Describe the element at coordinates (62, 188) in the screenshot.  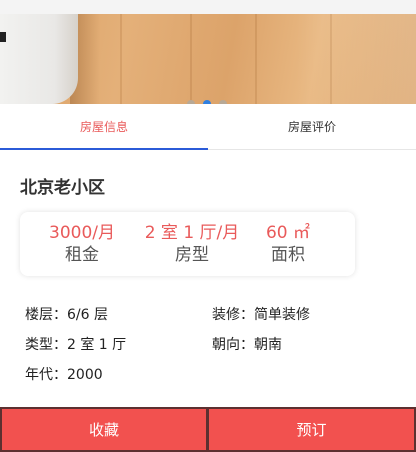
I see `house-title: 北京老小区` at that location.